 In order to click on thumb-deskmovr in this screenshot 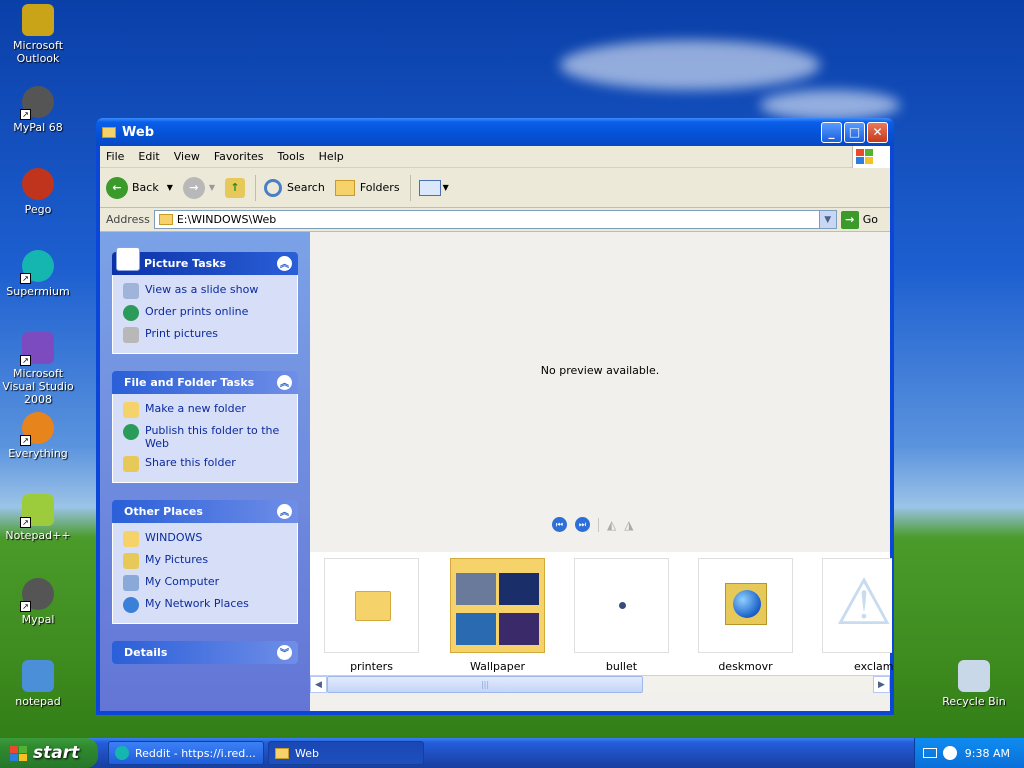, I will do `click(745, 605)`.